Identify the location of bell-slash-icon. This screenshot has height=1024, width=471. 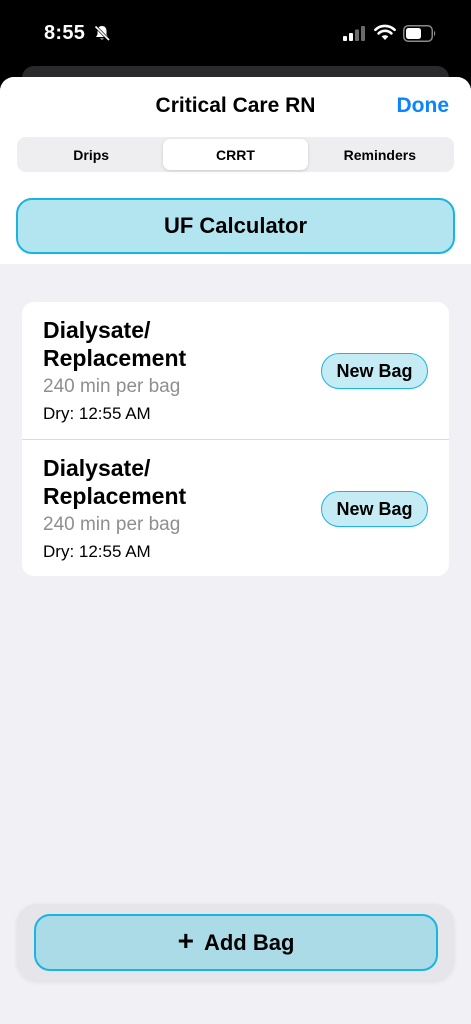
(102, 33).